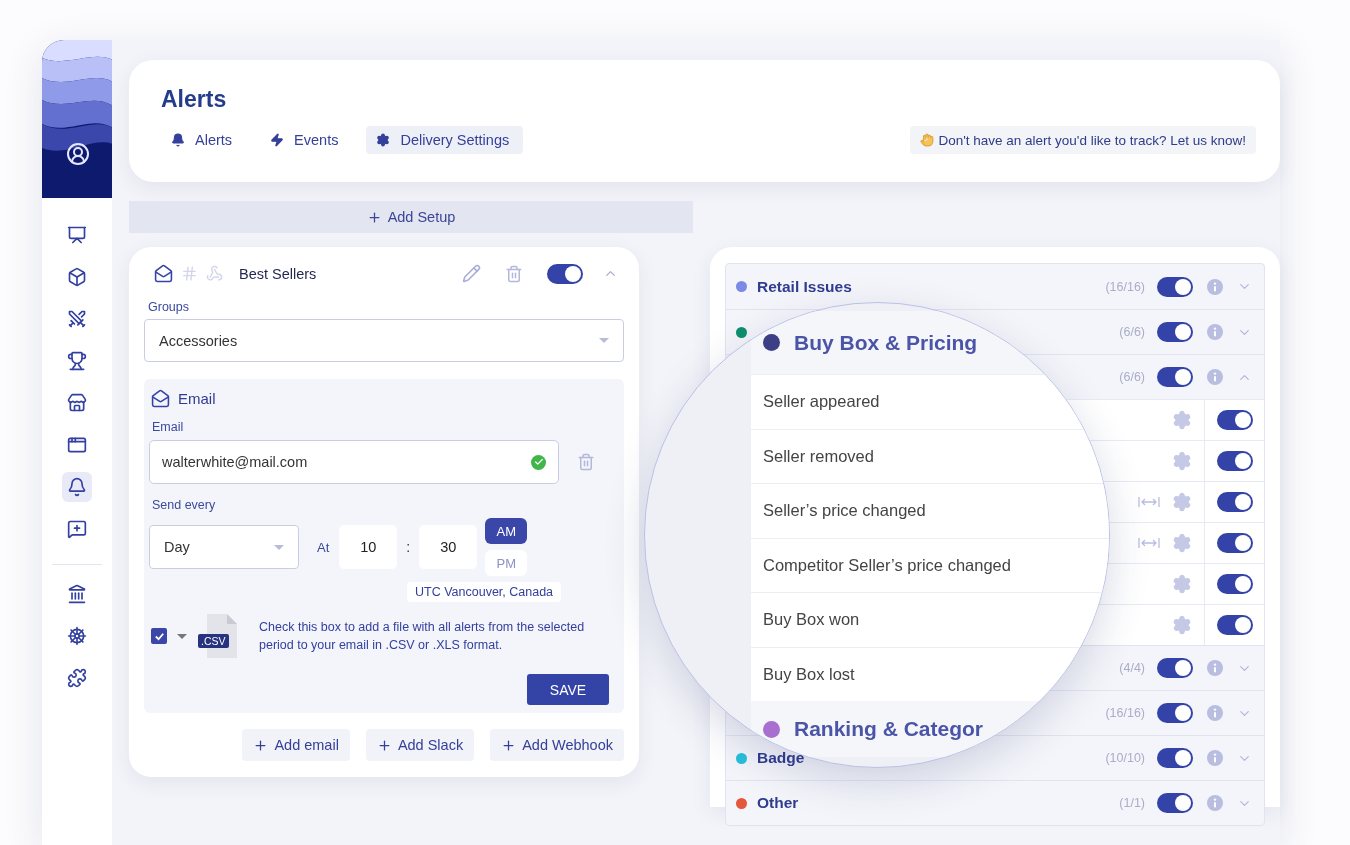 The image size is (1350, 845). What do you see at coordinates (420, 745) in the screenshot?
I see `add-channel-button: Add Slack` at bounding box center [420, 745].